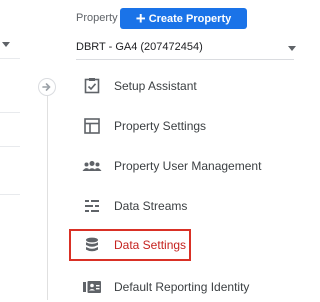 This screenshot has width=320, height=302. I want to click on menu-item-label: Setup Assistant, so click(155, 86).